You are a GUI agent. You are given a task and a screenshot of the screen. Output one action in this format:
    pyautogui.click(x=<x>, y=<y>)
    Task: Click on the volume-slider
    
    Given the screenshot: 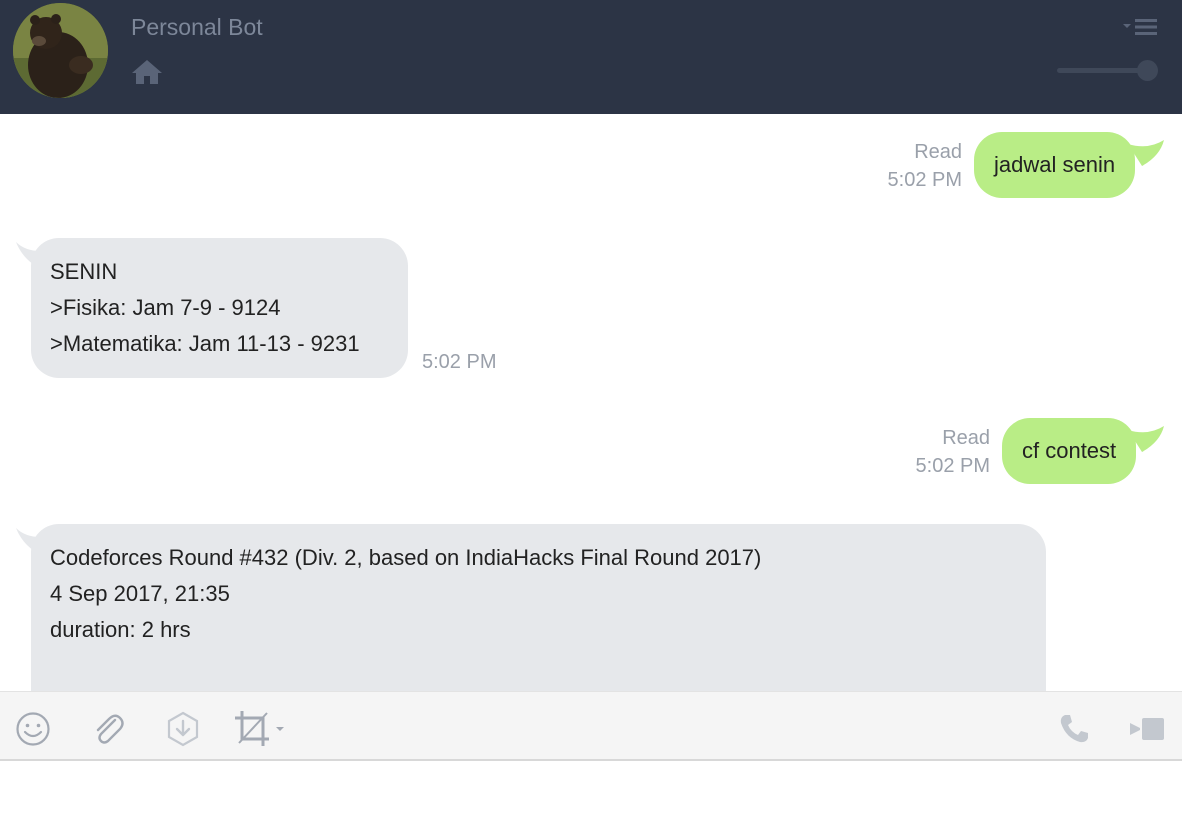 What is the action you would take?
    pyautogui.click(x=1108, y=70)
    